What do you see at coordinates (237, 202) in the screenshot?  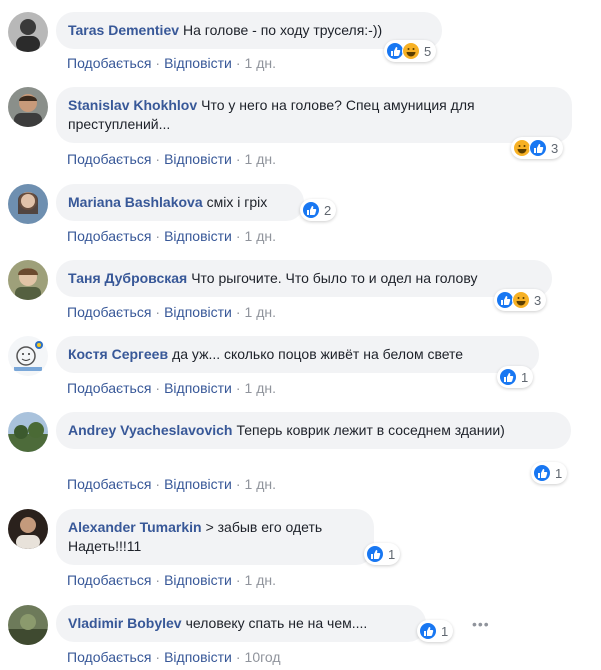 I see `comment-text: сміх і гріх` at bounding box center [237, 202].